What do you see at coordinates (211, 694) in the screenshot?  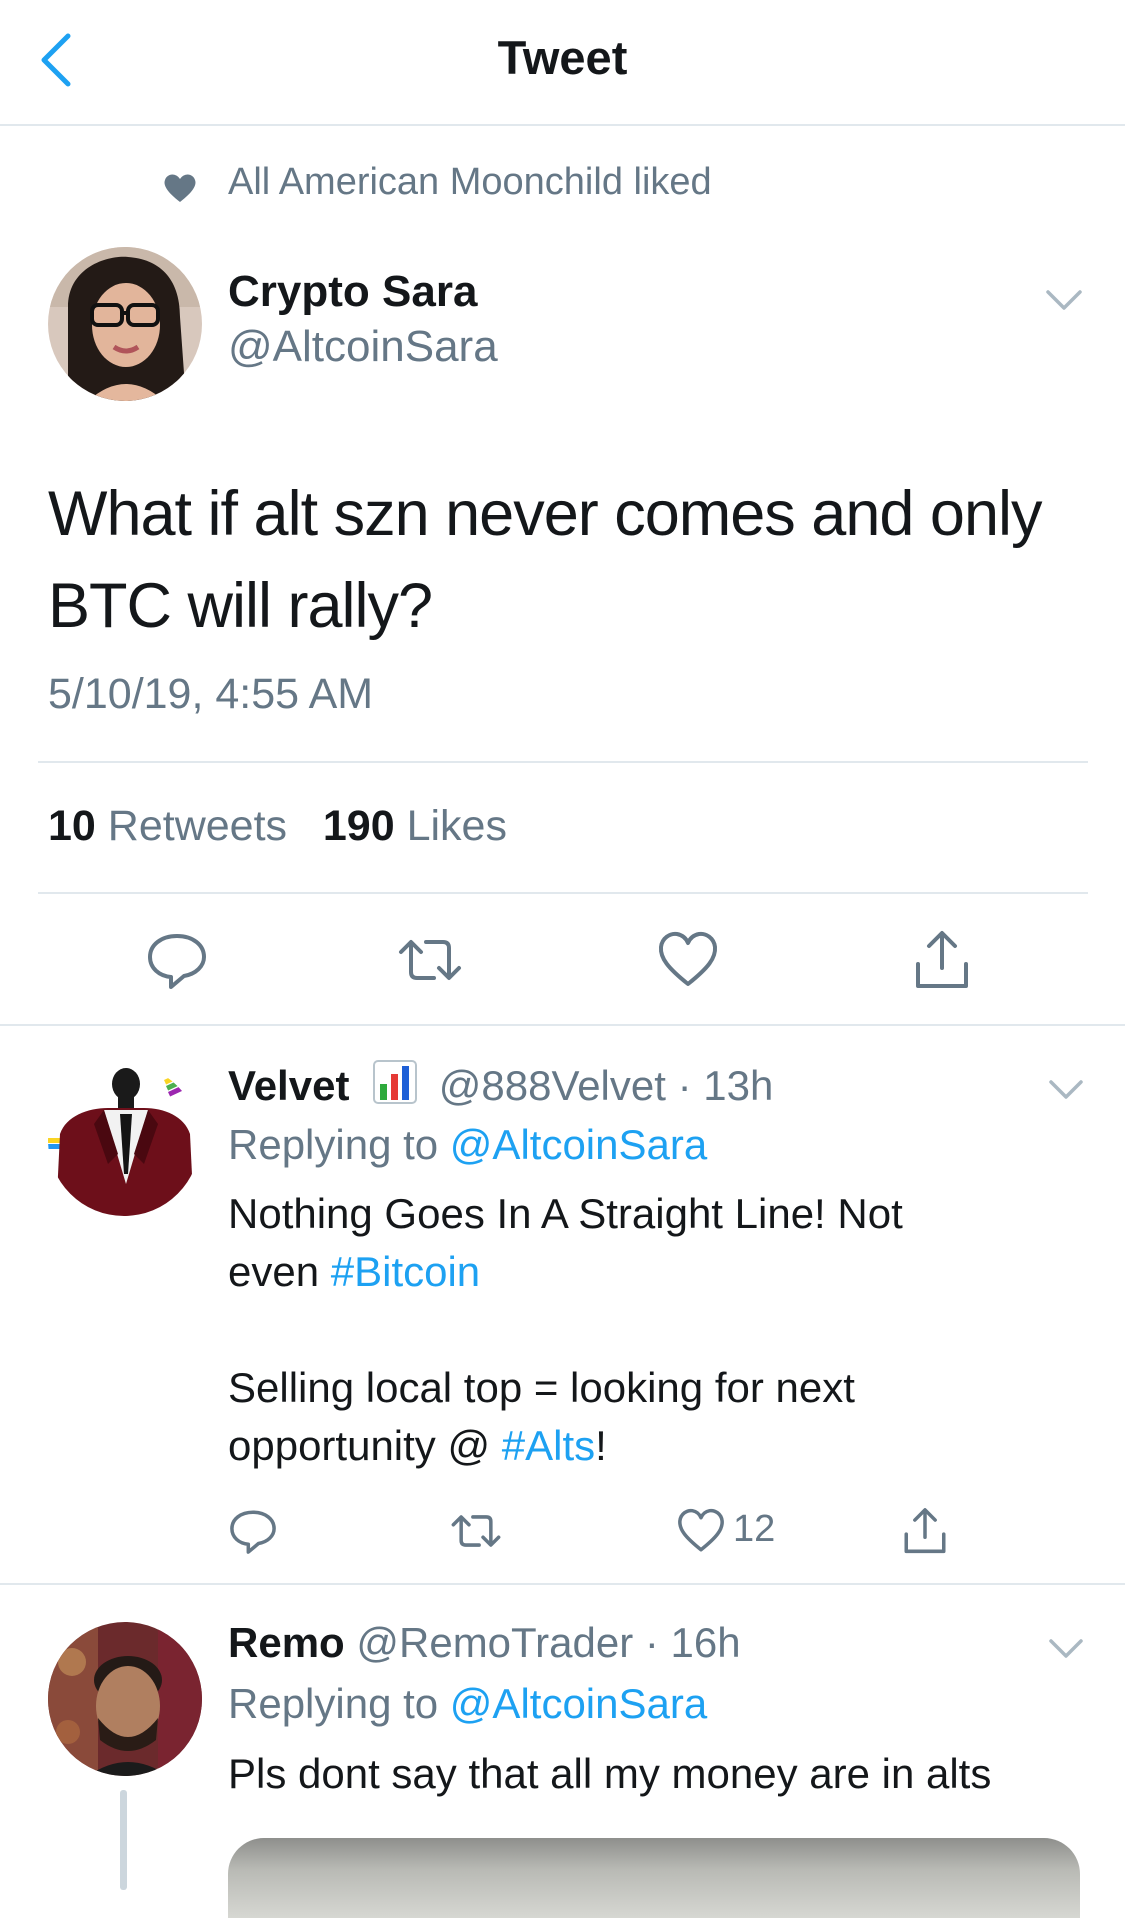 I see `tweet-timestamp: 5/10/19, 4:55 AM` at bounding box center [211, 694].